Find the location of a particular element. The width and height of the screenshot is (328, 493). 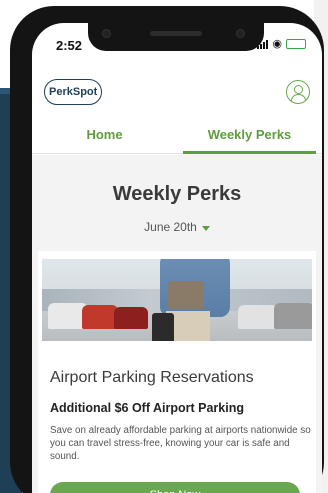

speaker-grille is located at coordinates (176, 33).